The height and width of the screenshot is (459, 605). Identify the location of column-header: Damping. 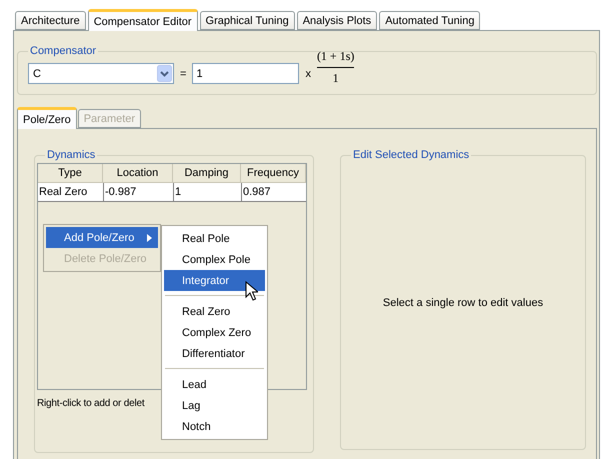
(207, 173).